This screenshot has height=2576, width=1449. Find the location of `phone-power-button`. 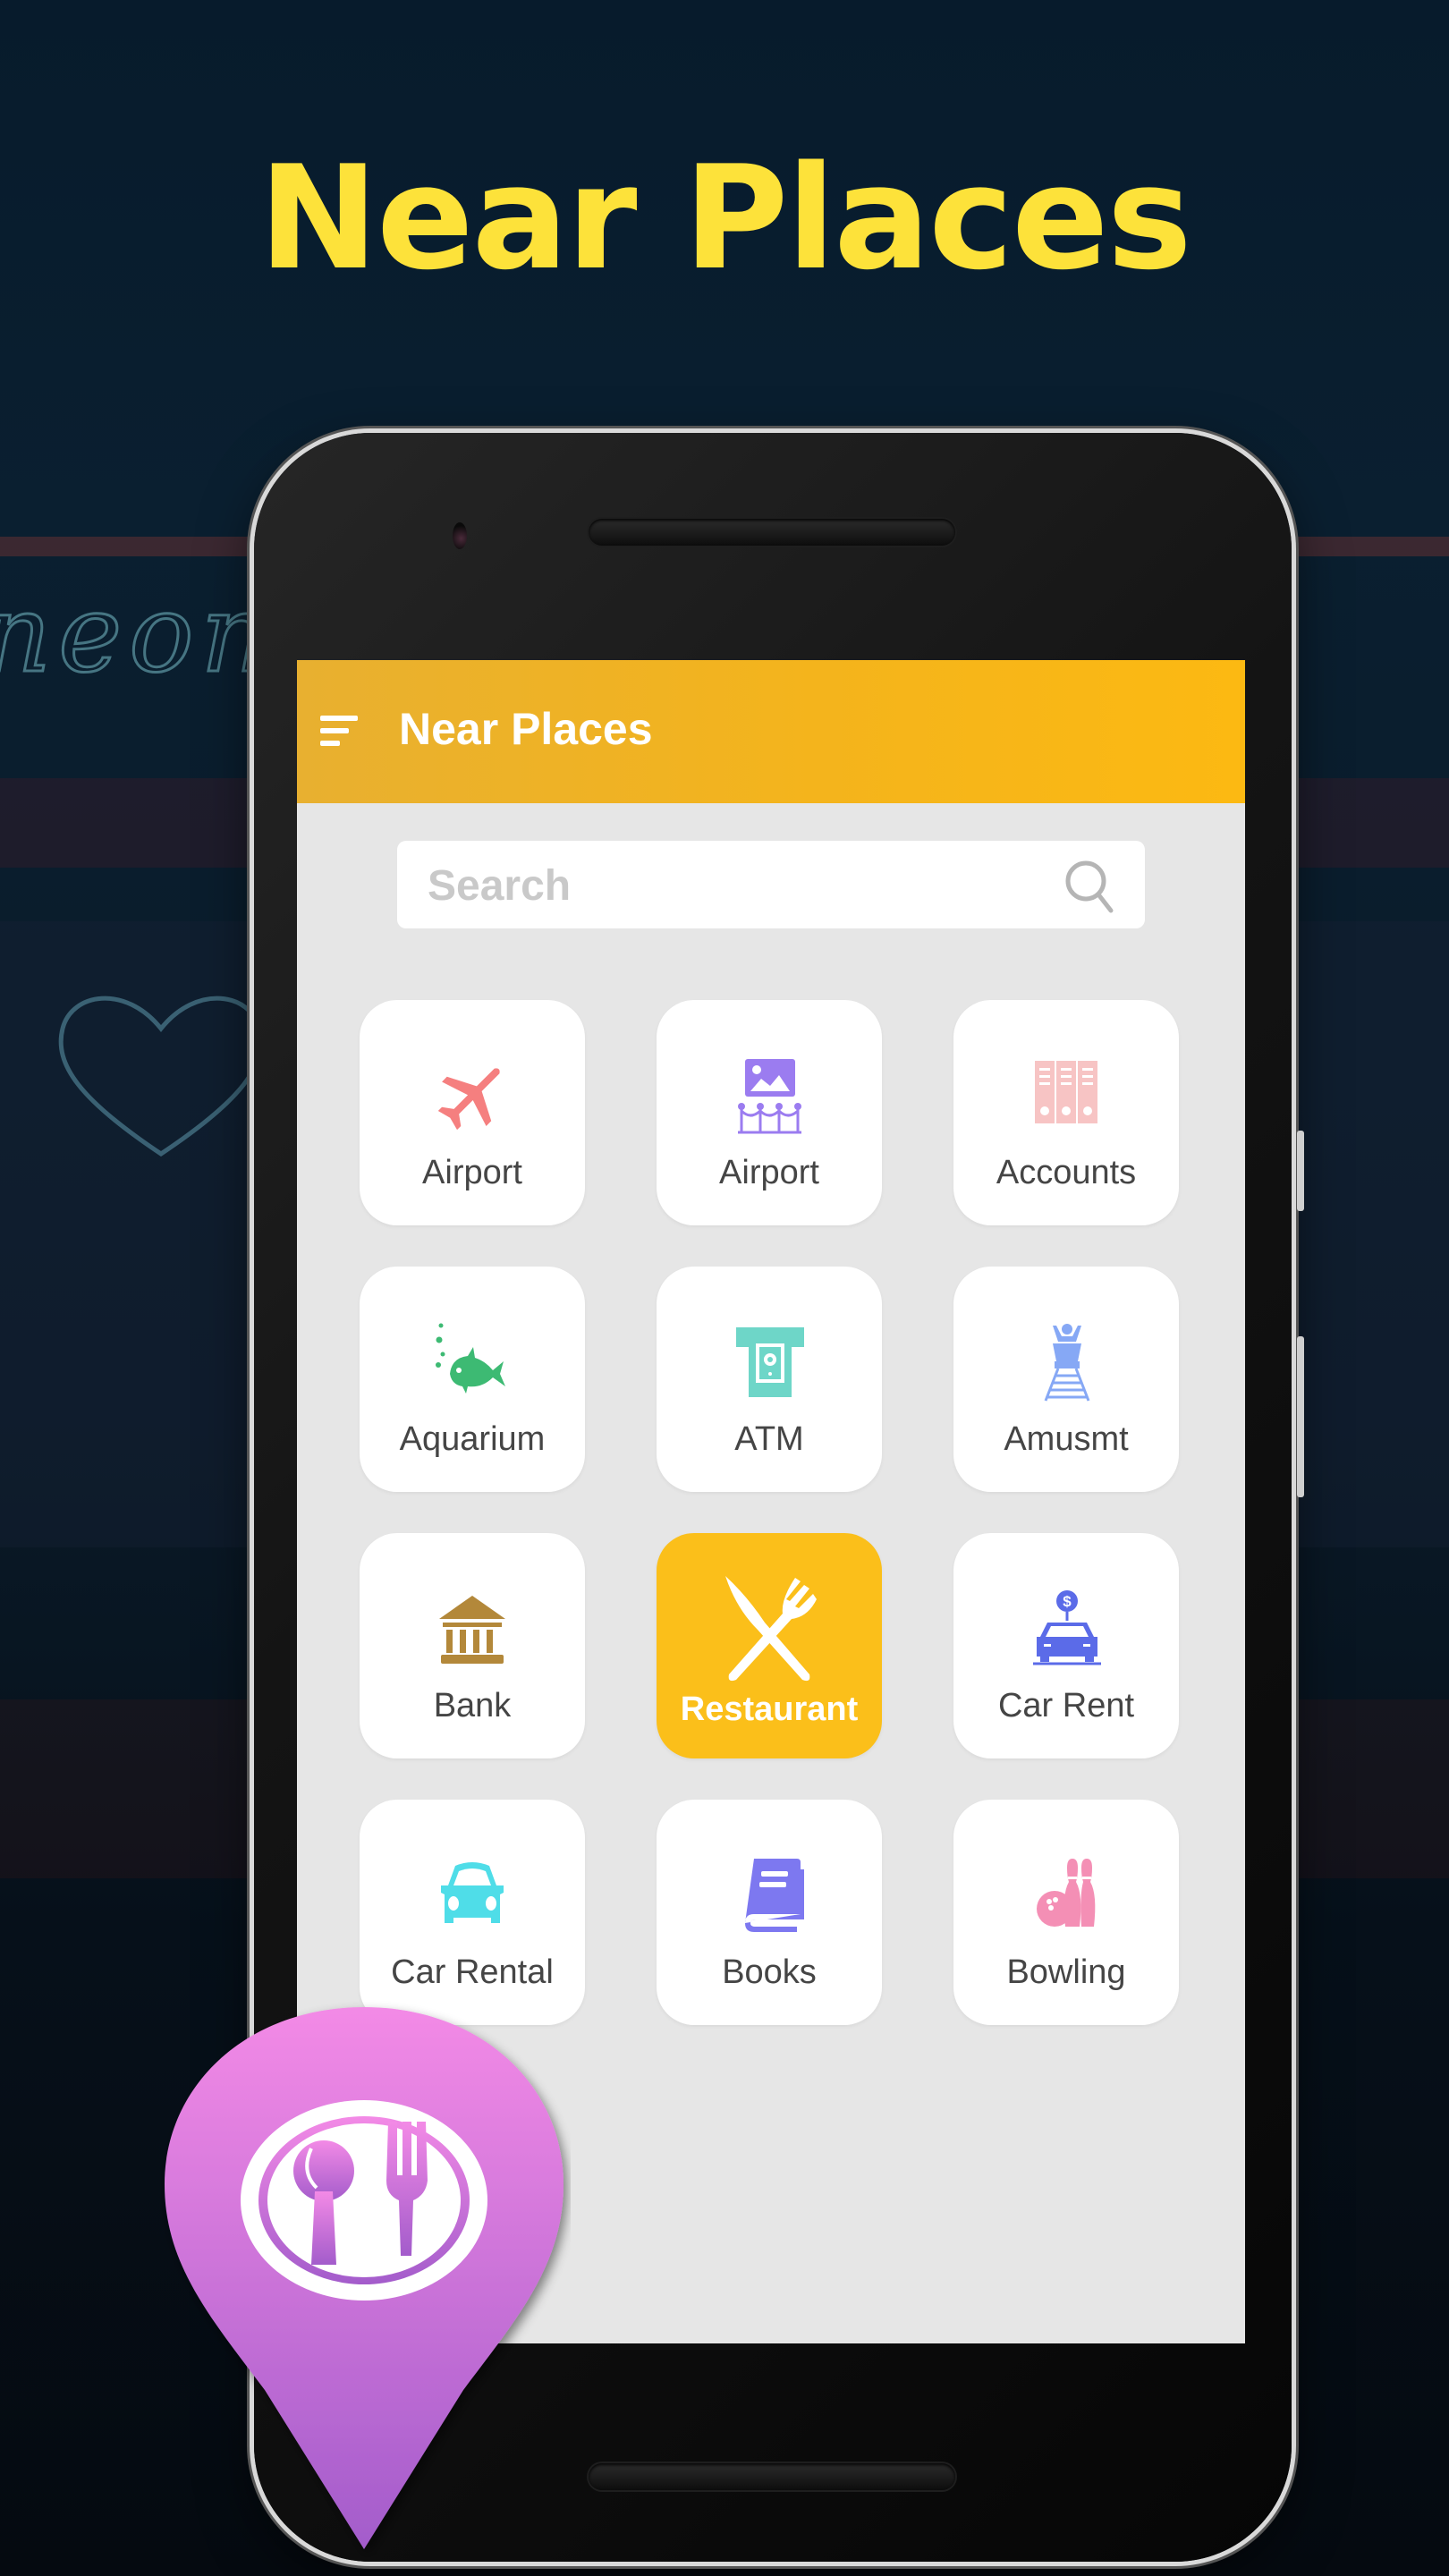

phone-power-button is located at coordinates (1300, 1171).